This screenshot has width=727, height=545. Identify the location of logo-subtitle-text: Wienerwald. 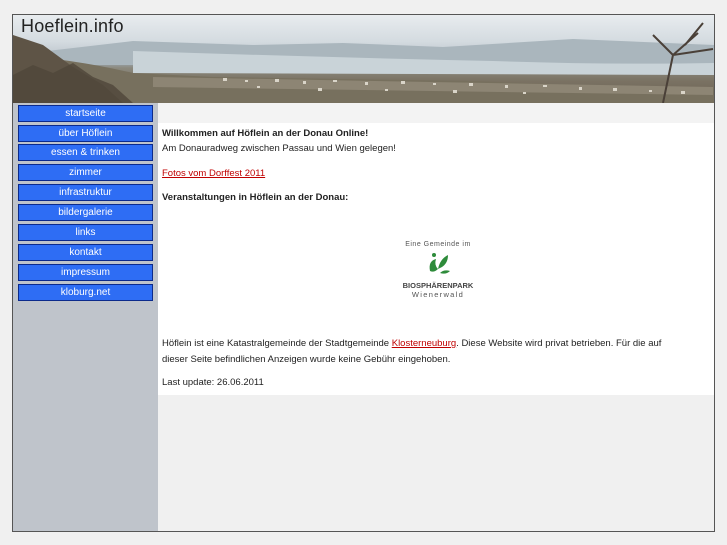
(438, 294).